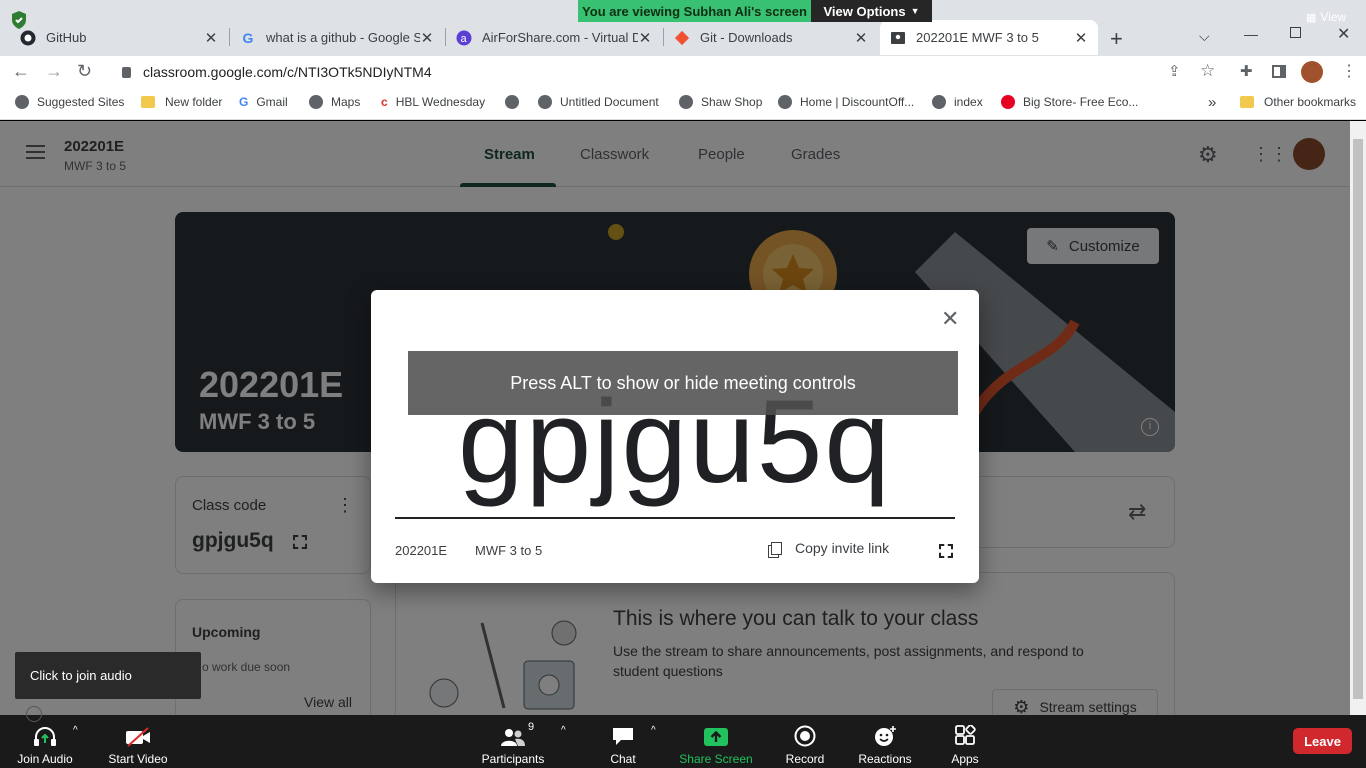 This screenshot has width=1366, height=768. What do you see at coordinates (1212, 102) in the screenshot?
I see `bookmarks-overflow-button: »` at bounding box center [1212, 102].